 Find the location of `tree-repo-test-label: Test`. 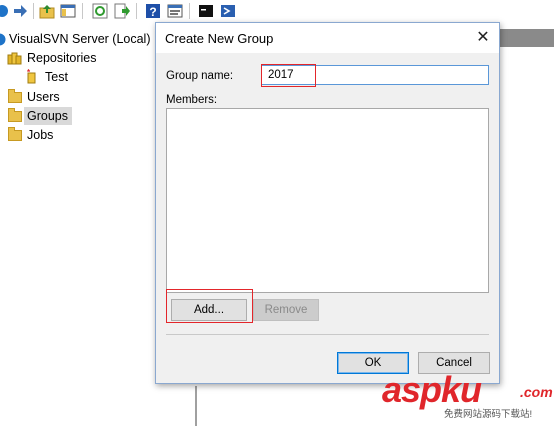

tree-repo-test-label: Test is located at coordinates (56, 77).